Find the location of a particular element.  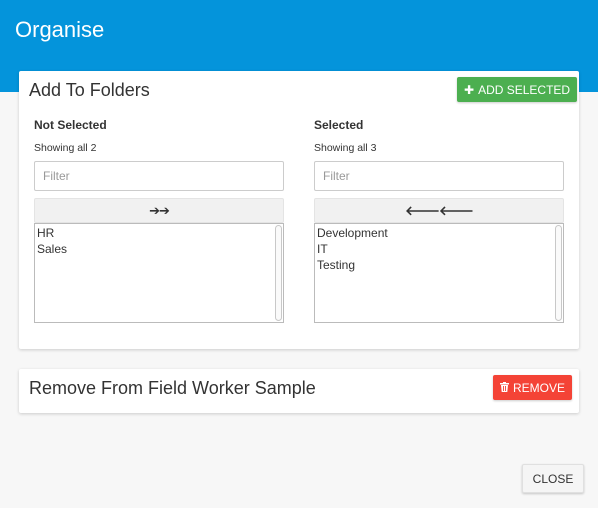

selected-count: Showing all 3 is located at coordinates (345, 148).